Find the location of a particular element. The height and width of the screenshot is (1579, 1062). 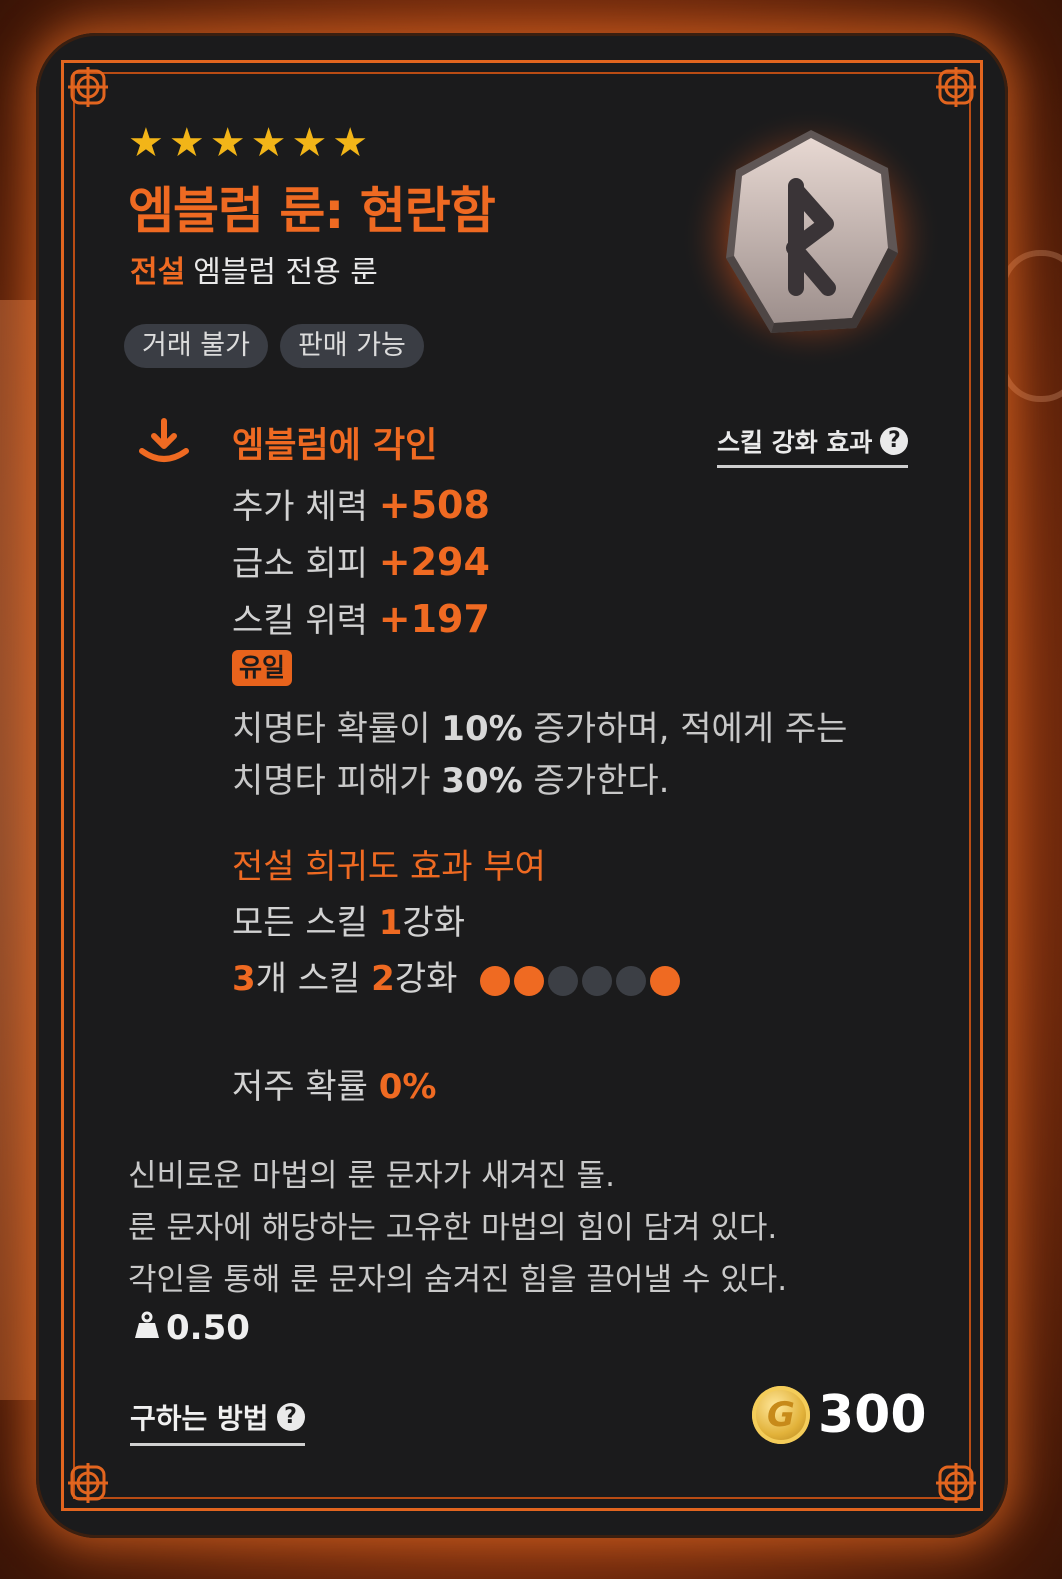

line-text: 개 스킬 is located at coordinates (313, 979).